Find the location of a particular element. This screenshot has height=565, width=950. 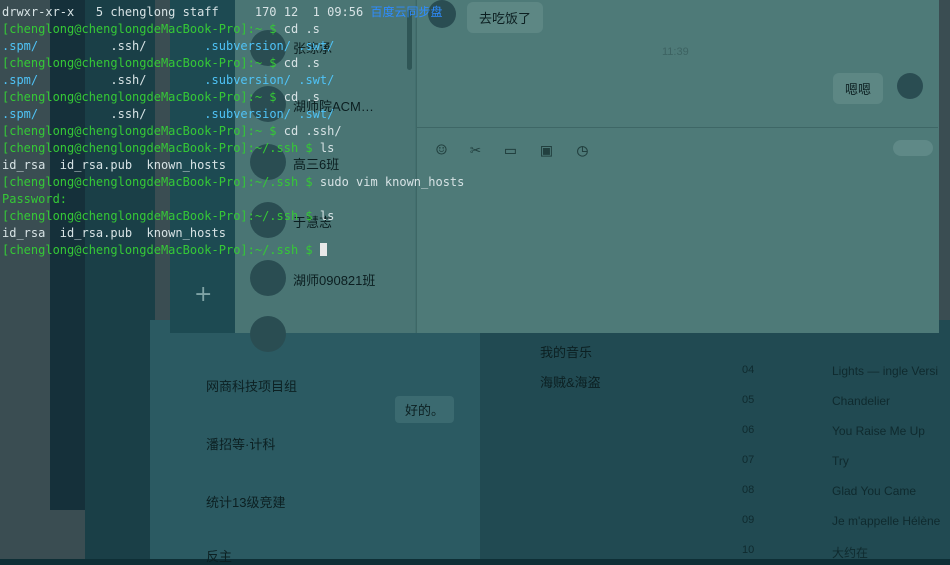

song-title: Lights — ingle Versi is located at coordinates (885, 371).